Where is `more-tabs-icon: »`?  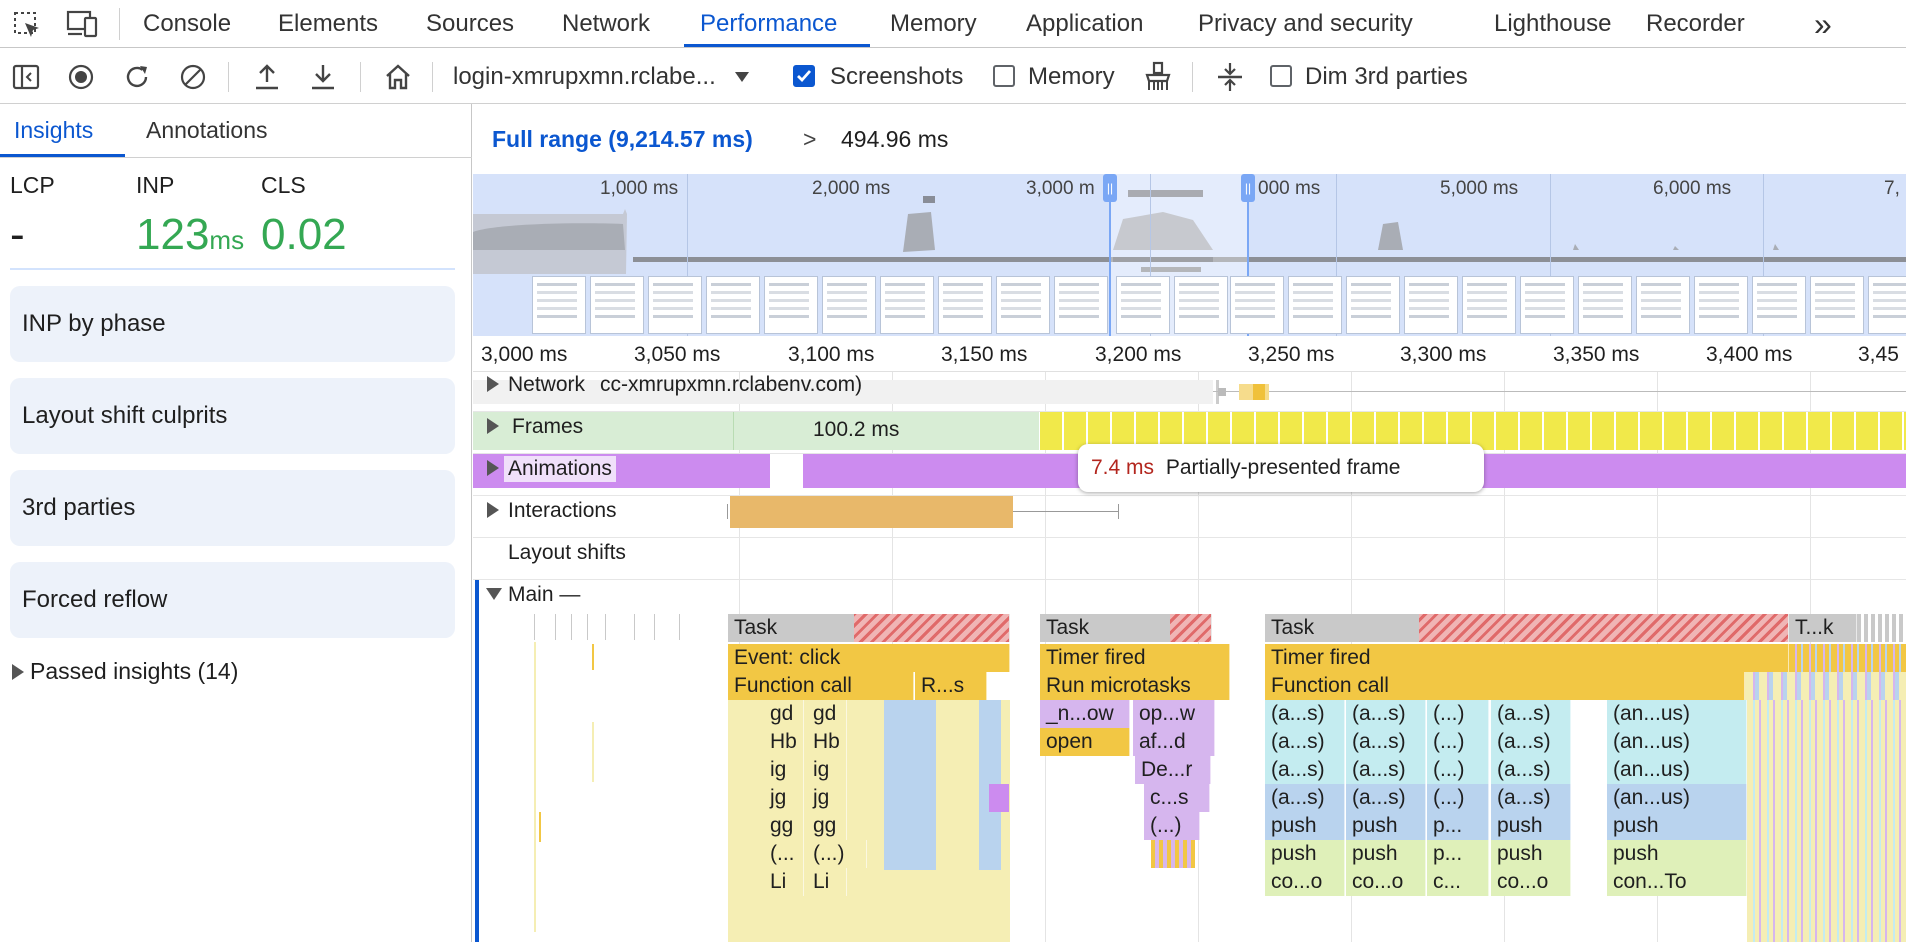 more-tabs-icon: » is located at coordinates (1823, 24).